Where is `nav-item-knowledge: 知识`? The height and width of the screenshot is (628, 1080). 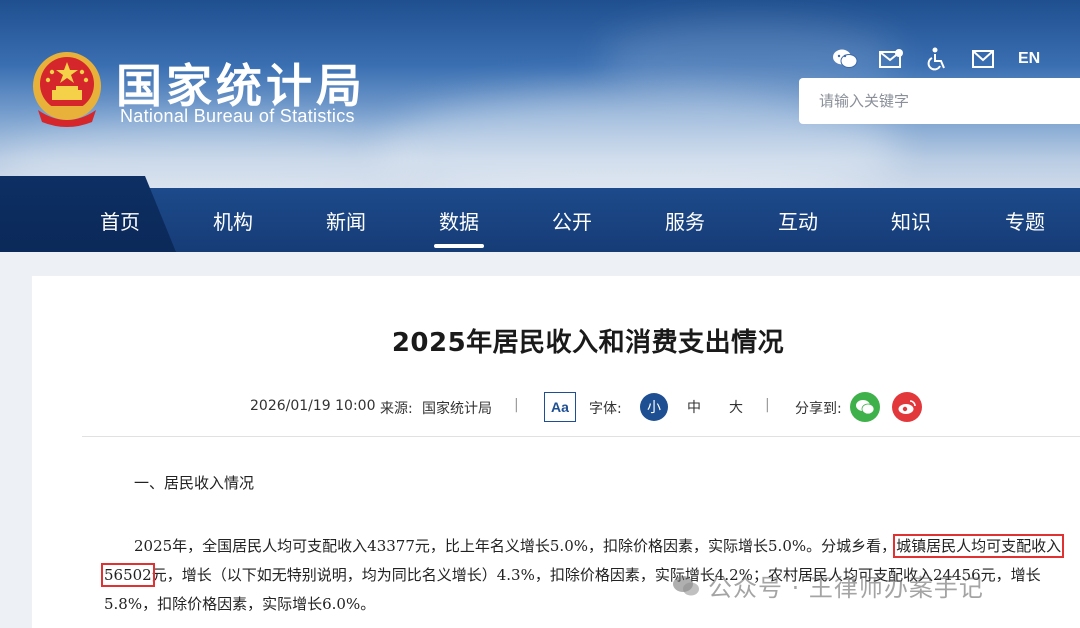 nav-item-knowledge: 知识 is located at coordinates (911, 220).